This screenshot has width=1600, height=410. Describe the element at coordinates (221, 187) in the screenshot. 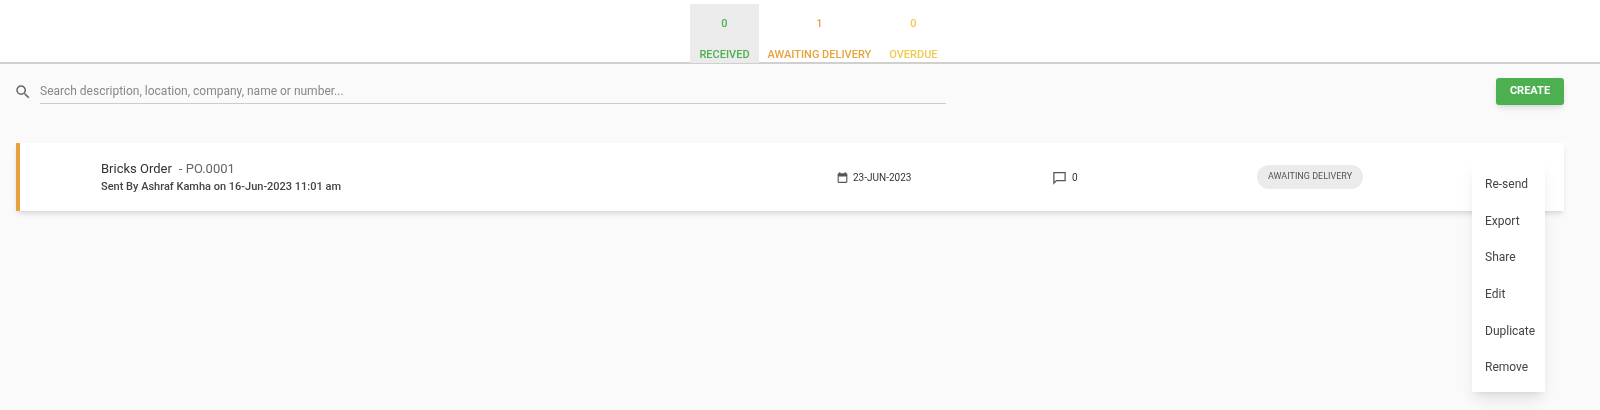

I see `sent-by-text: Sent By Ashraf Kamha on 16-Jun-2023 11:01 am` at that location.